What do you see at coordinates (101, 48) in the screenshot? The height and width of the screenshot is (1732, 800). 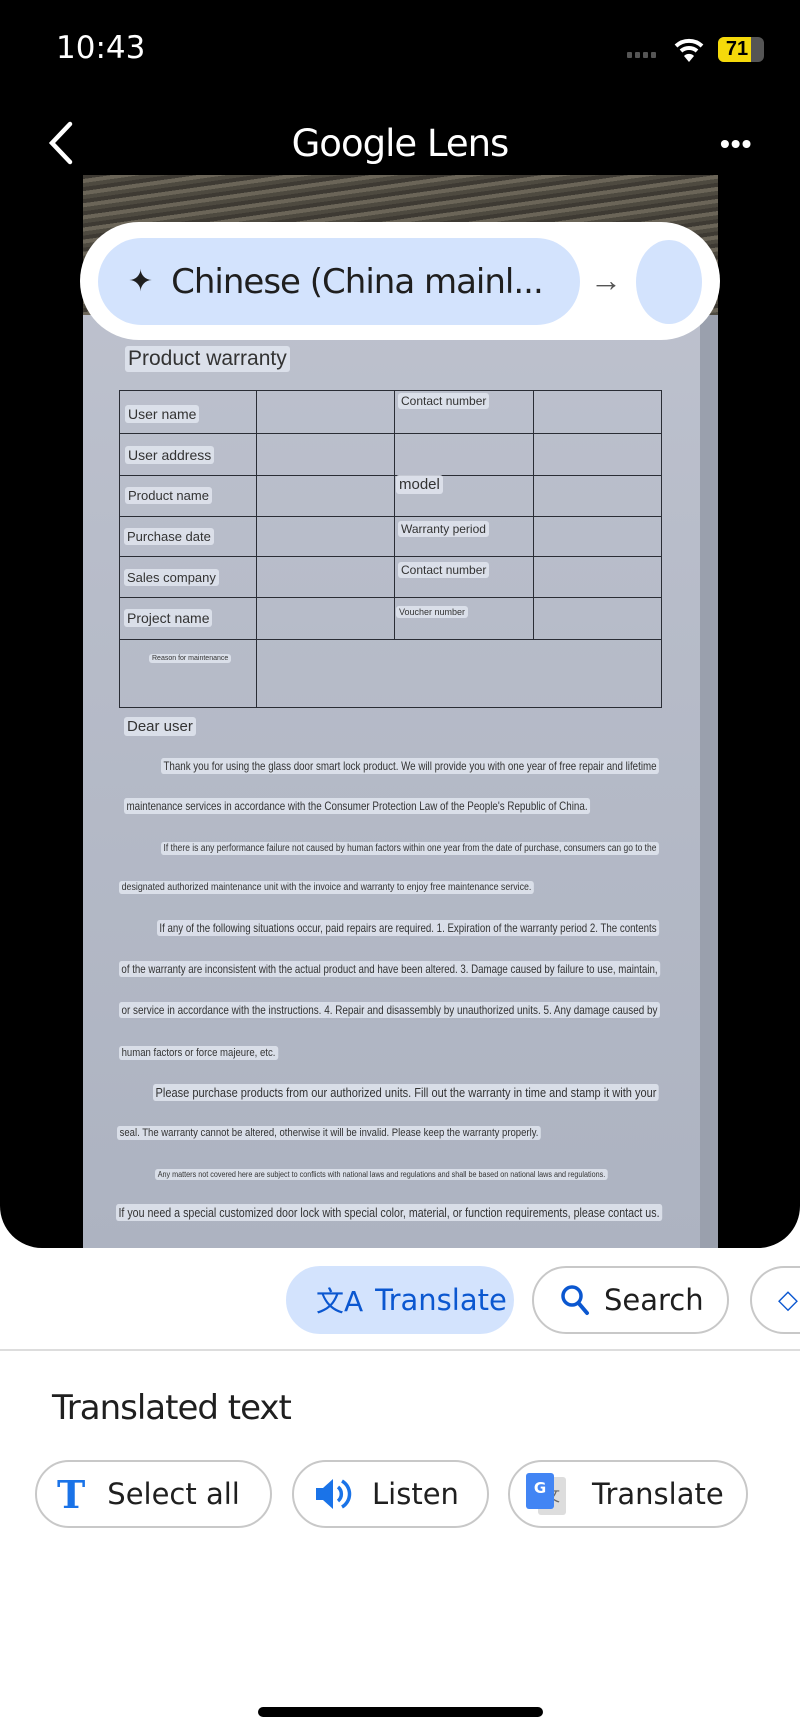 I see `status-time: 10:43` at bounding box center [101, 48].